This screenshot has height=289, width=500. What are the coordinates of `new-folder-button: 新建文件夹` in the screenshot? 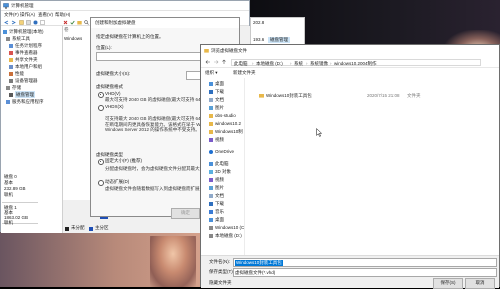 It's located at (244, 73).